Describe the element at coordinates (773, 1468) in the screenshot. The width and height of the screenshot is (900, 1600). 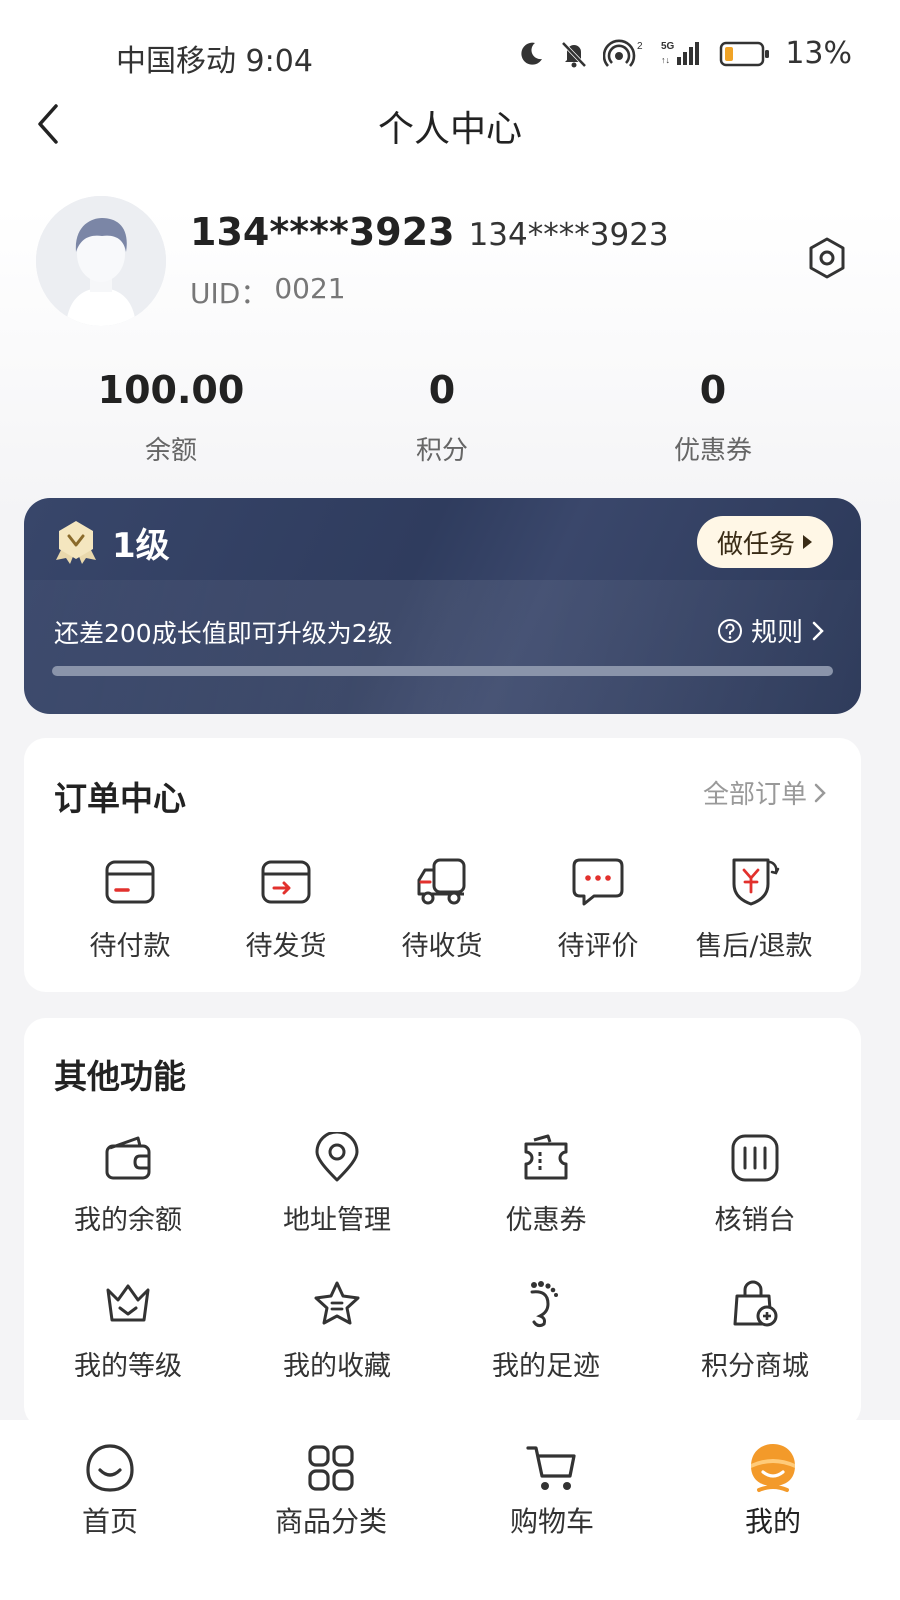
I see `profile-icon` at that location.